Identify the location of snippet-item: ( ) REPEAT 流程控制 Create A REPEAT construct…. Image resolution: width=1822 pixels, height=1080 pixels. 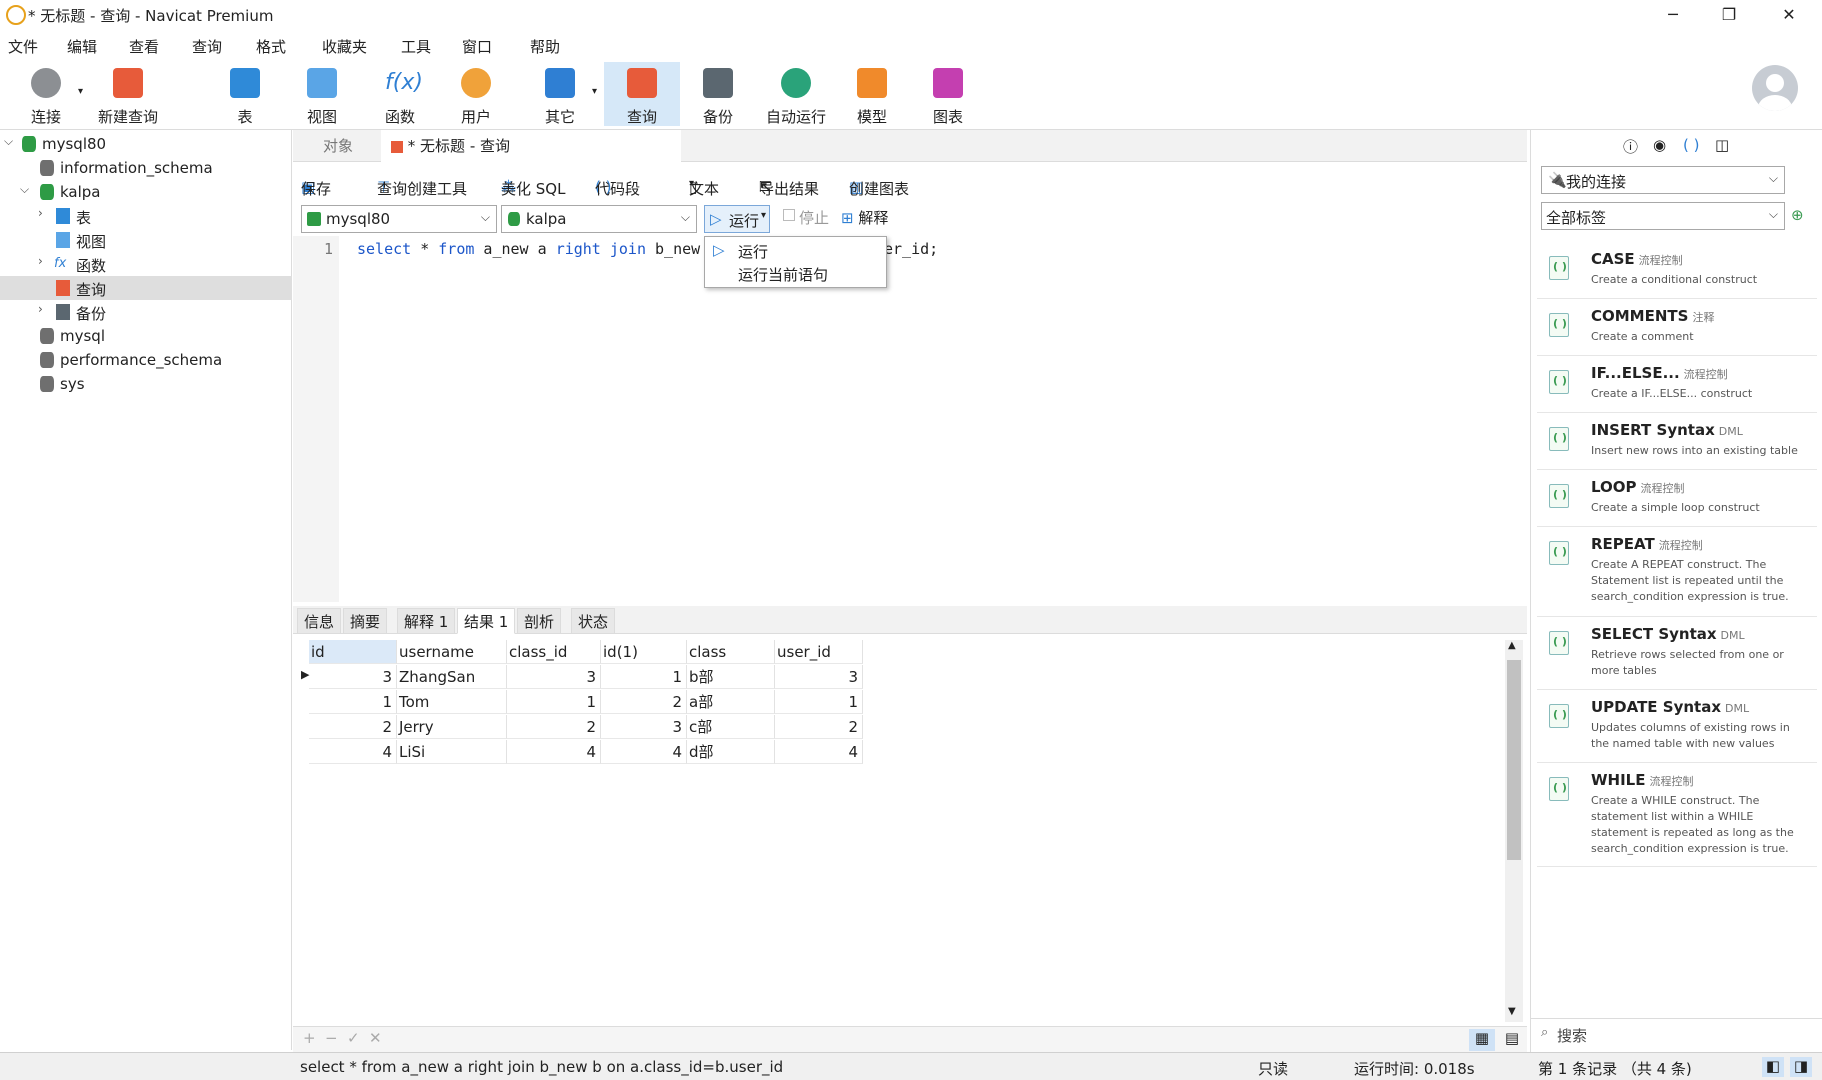
(1677, 572).